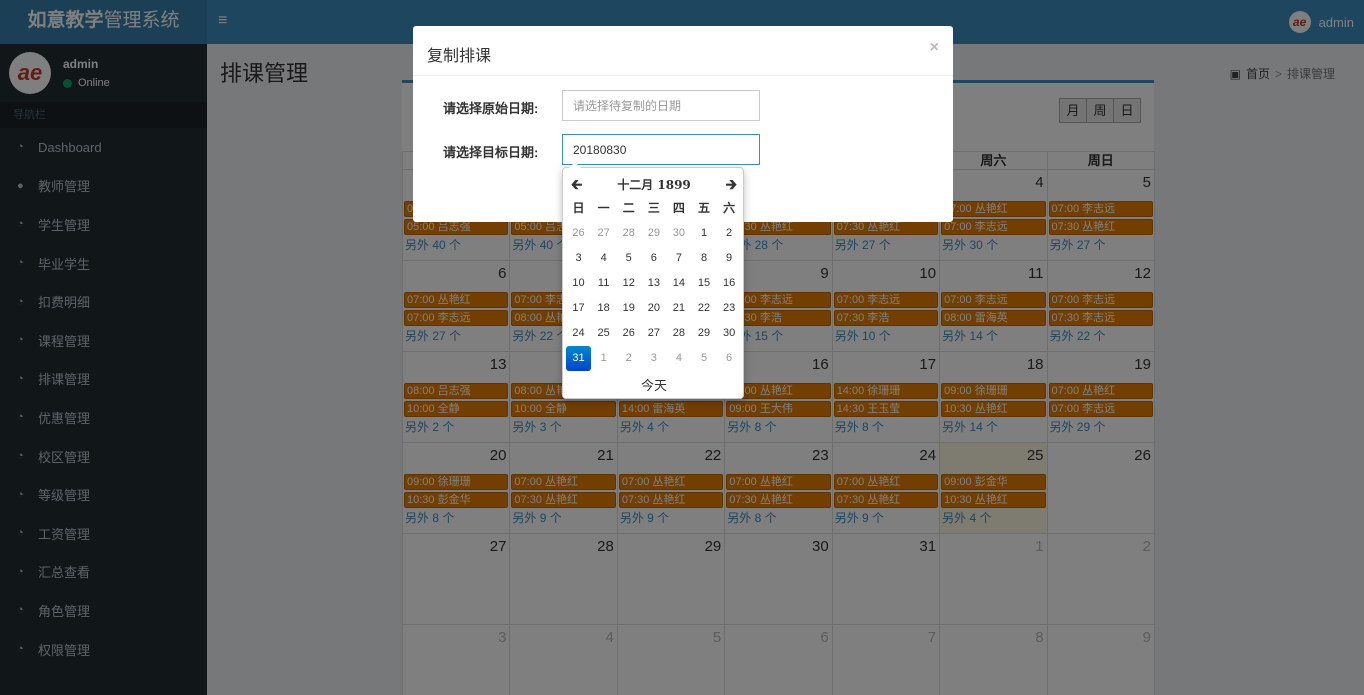 This screenshot has width=1364, height=695. What do you see at coordinates (578, 208) in the screenshot?
I see `datepicker-weekday: 日` at bounding box center [578, 208].